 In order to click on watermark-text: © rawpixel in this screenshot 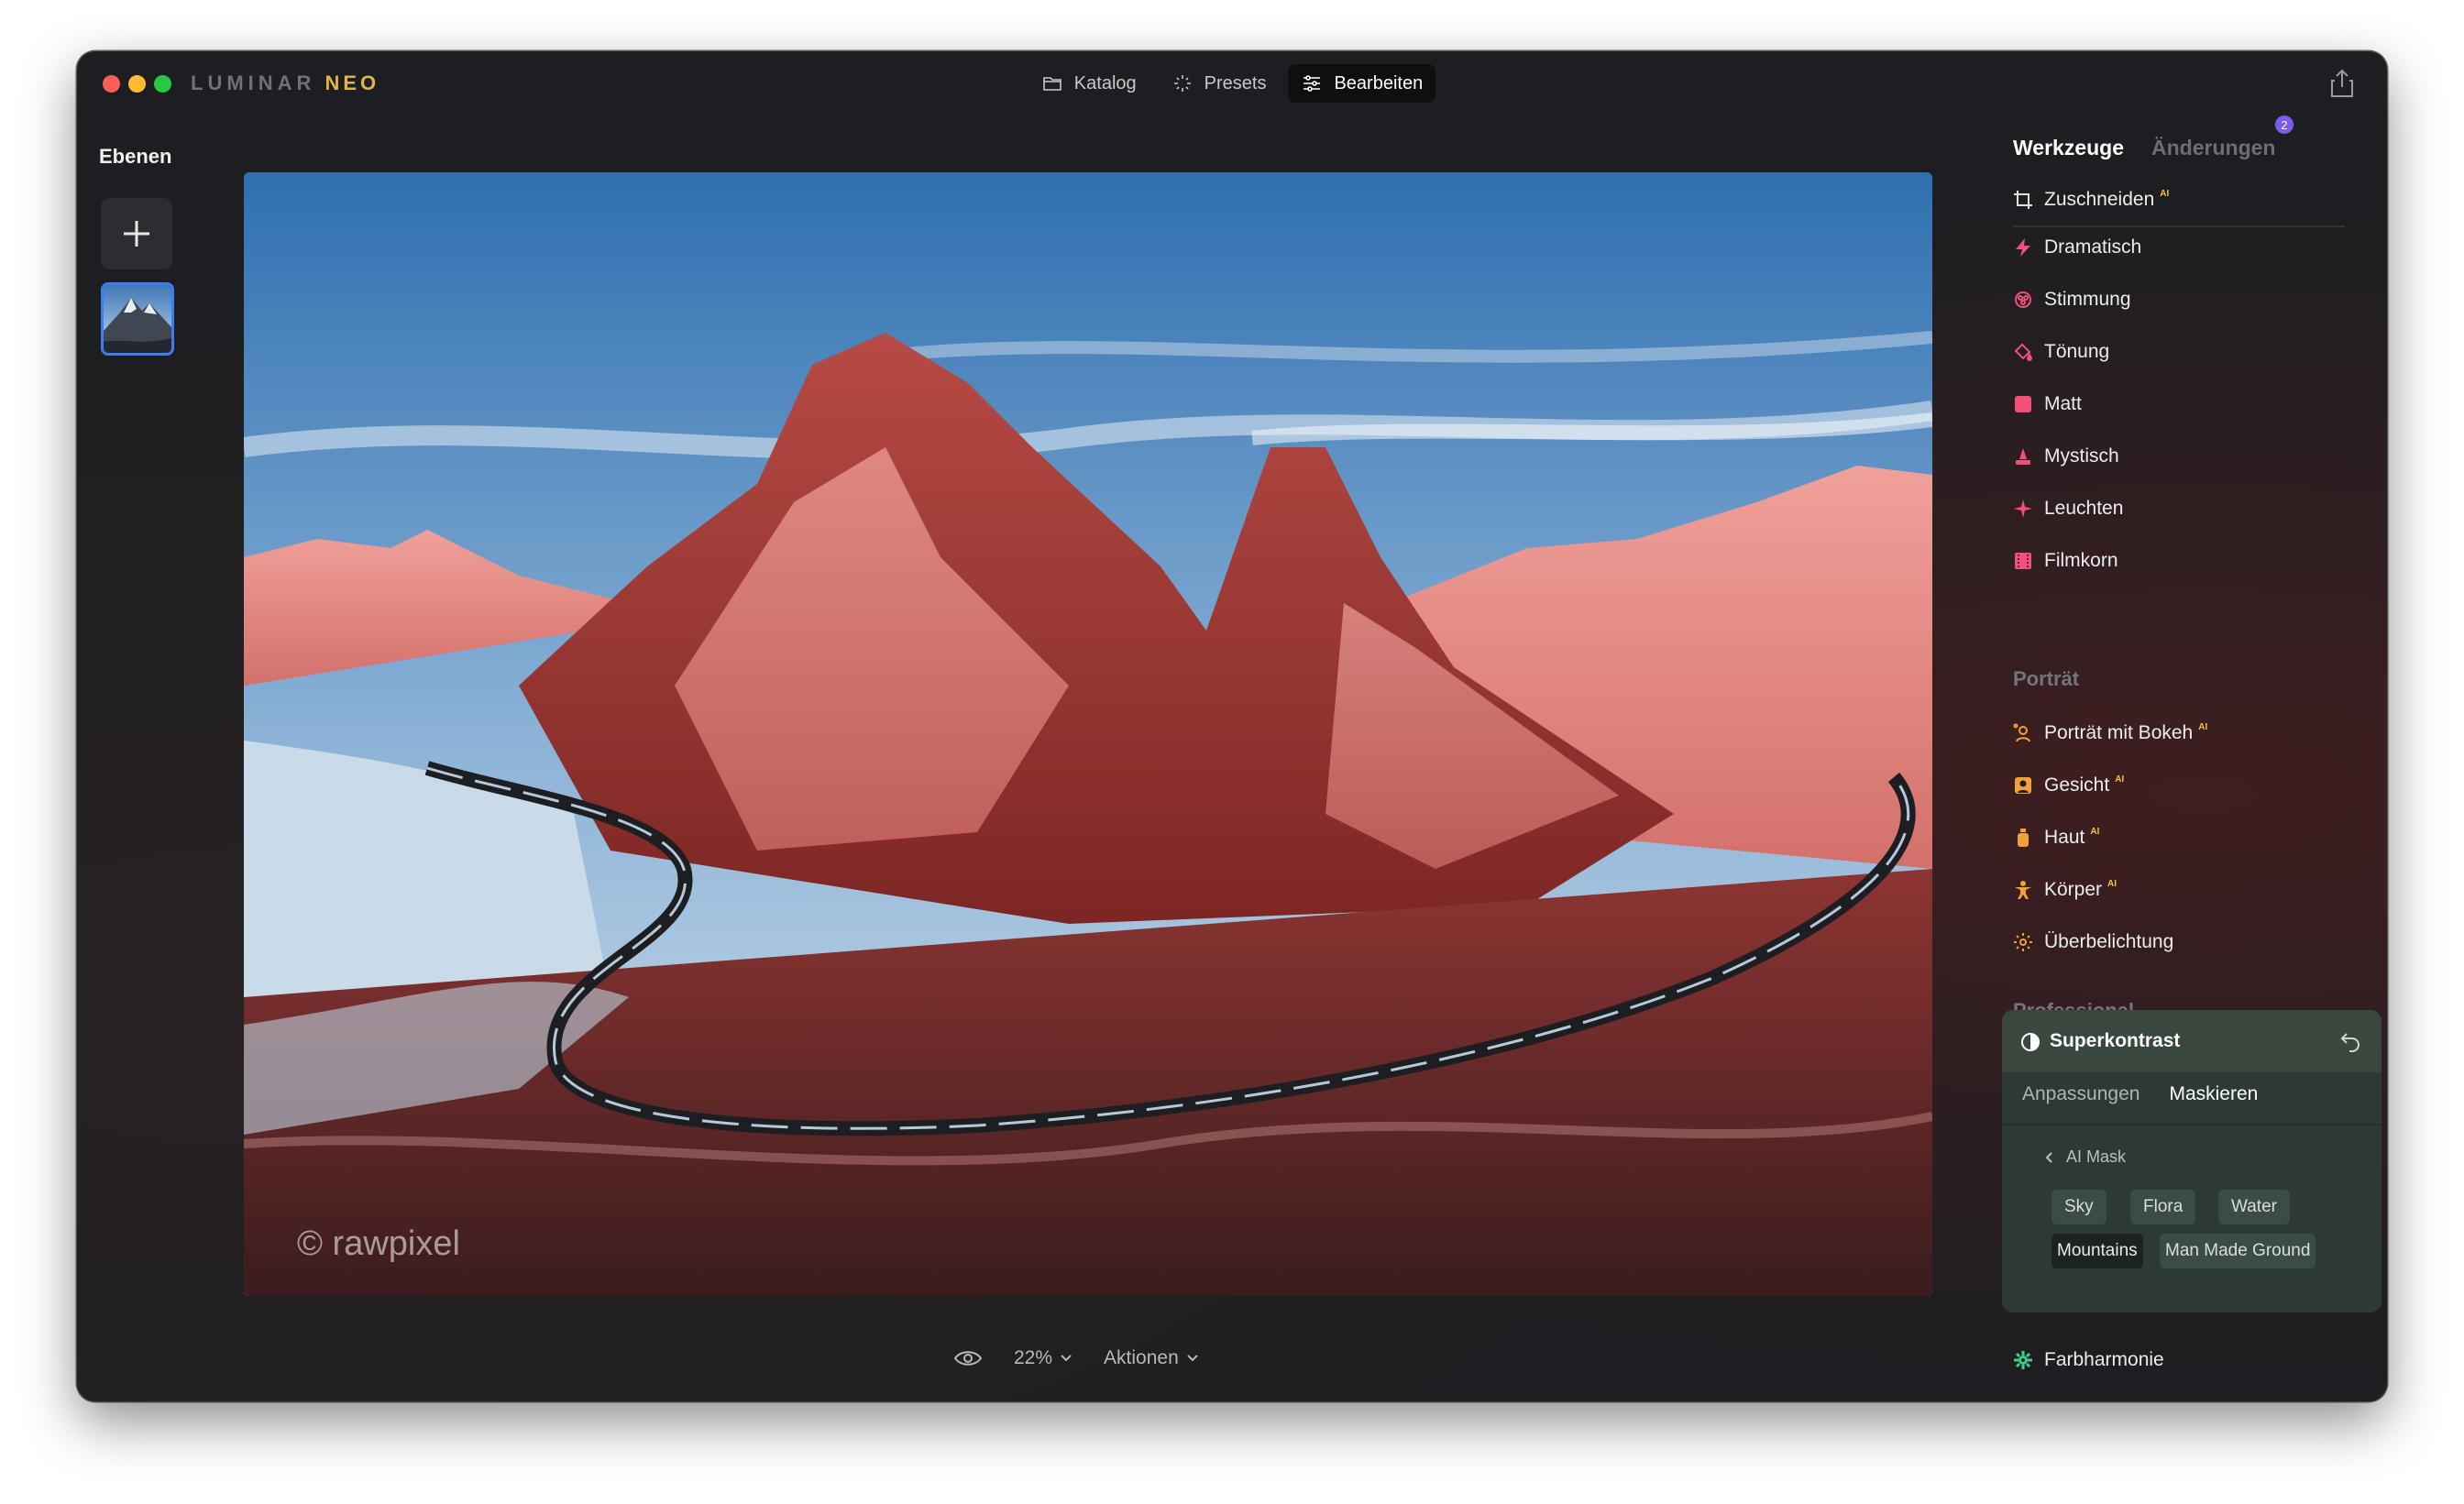, I will do `click(378, 1243)`.